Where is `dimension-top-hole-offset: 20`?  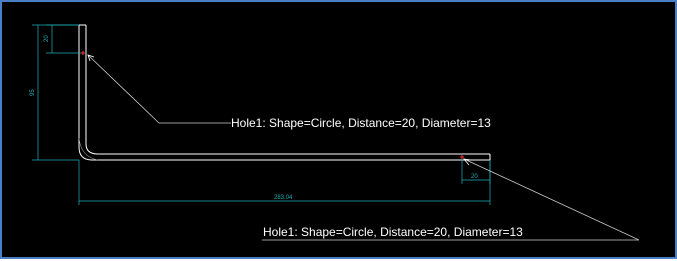
dimension-top-hole-offset: 20 is located at coordinates (63, 39).